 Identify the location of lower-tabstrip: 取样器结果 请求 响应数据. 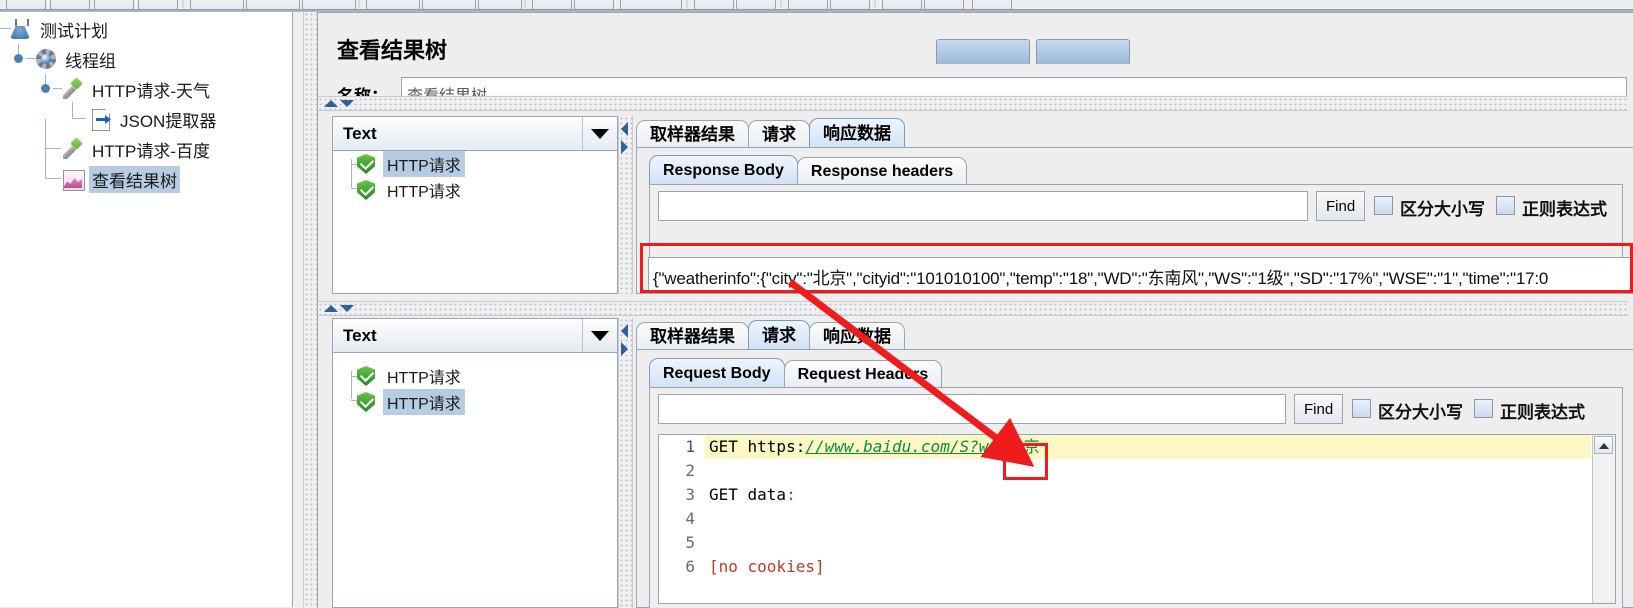
(770, 334).